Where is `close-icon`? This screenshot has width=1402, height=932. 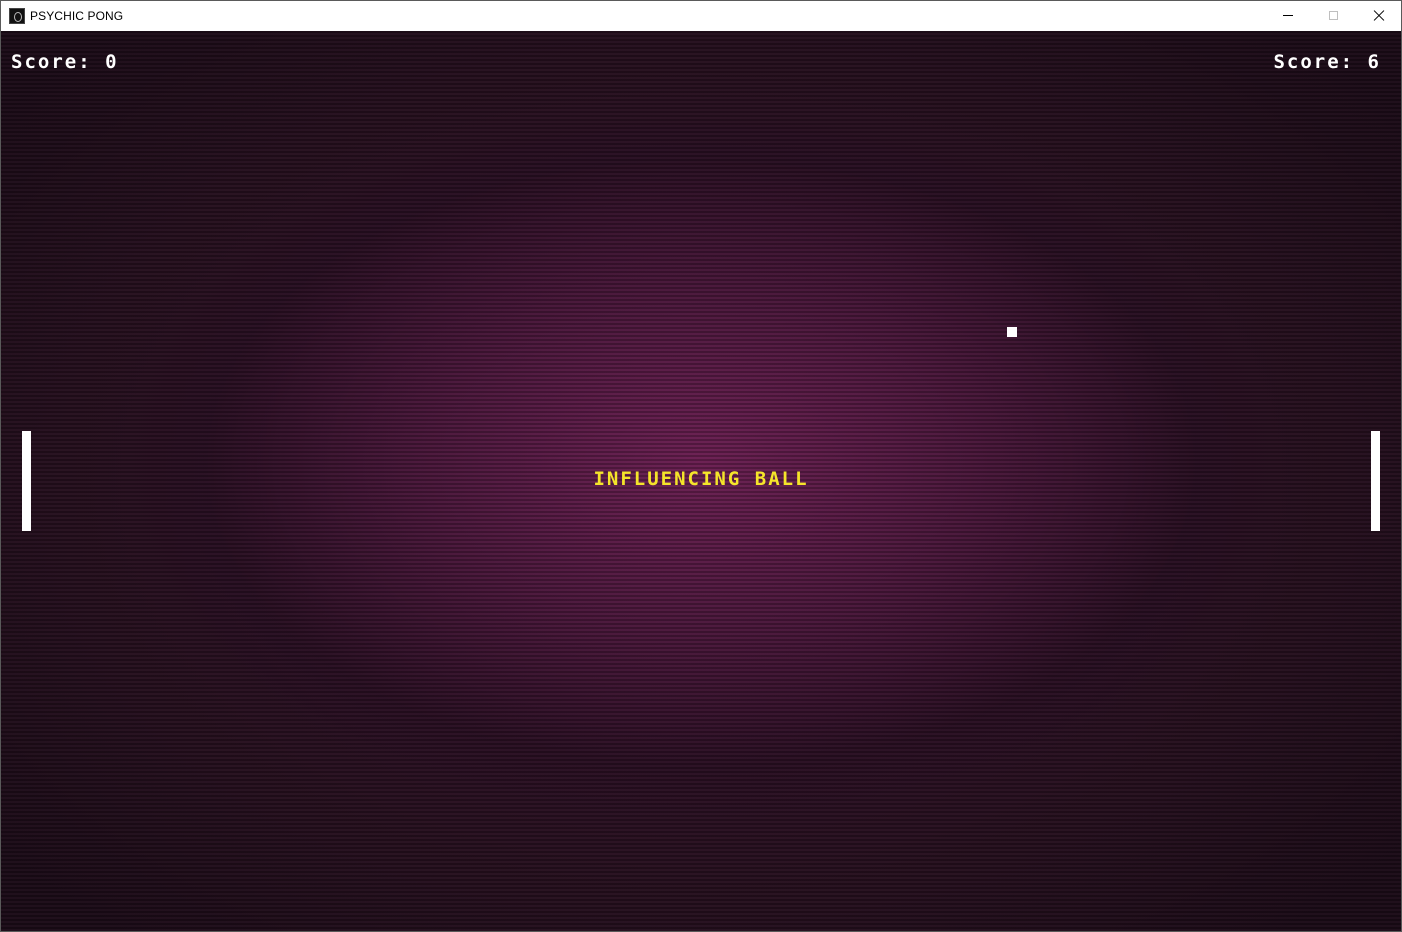 close-icon is located at coordinates (1378, 16).